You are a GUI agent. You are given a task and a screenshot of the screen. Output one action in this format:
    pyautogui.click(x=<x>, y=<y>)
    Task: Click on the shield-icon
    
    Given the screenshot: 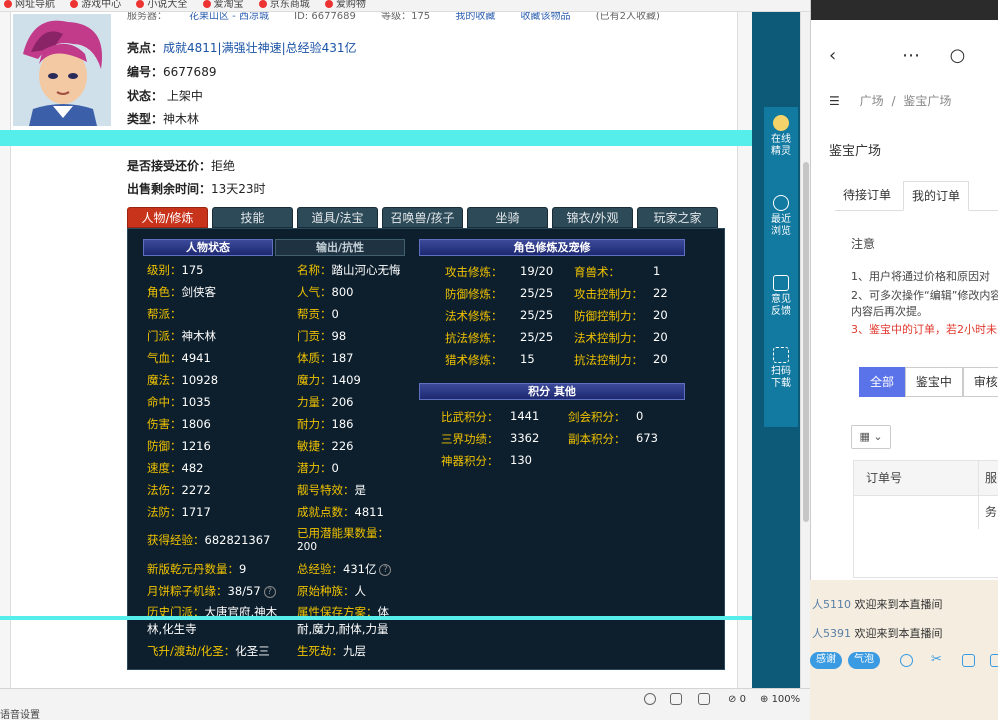 What is the action you would take?
    pyautogui.click(x=650, y=699)
    